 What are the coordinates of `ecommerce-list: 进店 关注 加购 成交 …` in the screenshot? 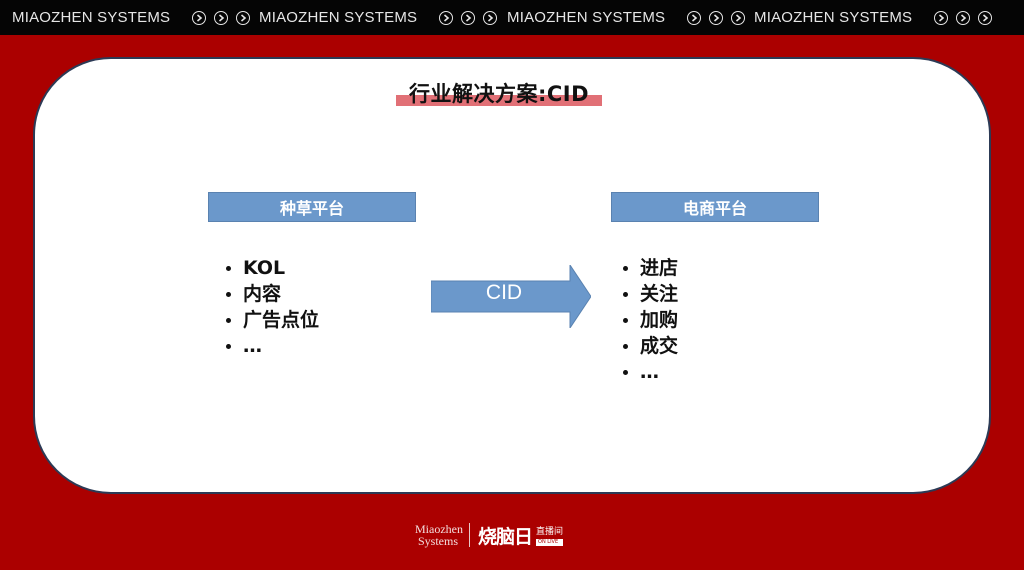 It's located at (650, 320).